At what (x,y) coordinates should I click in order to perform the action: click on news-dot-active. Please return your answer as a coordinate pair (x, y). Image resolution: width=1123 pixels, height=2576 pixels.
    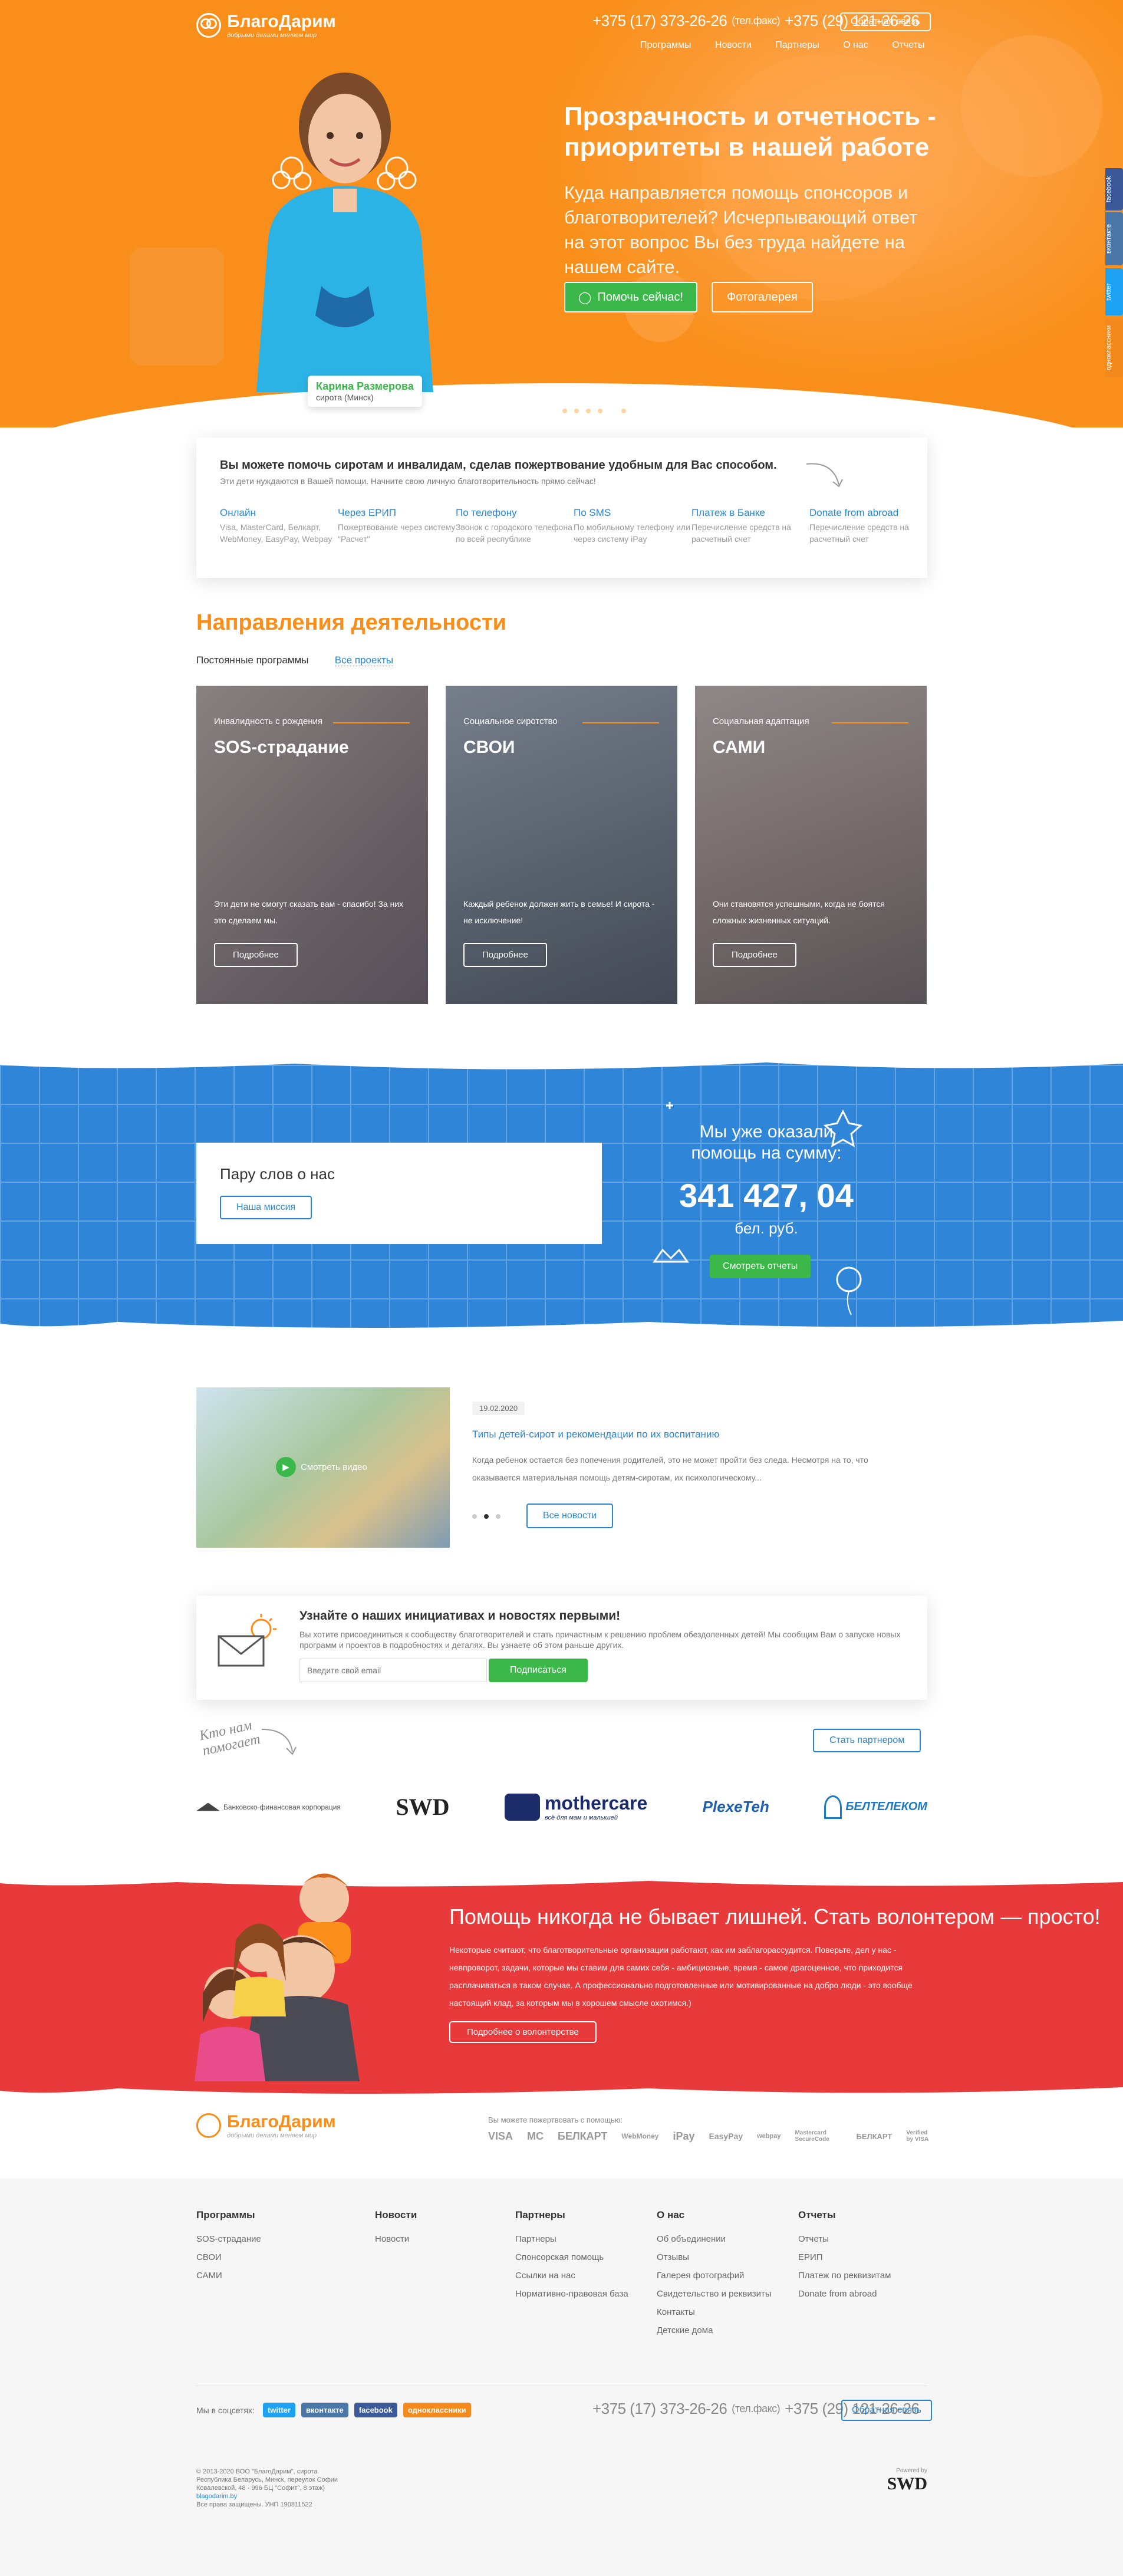
    Looking at the image, I should click on (486, 1517).